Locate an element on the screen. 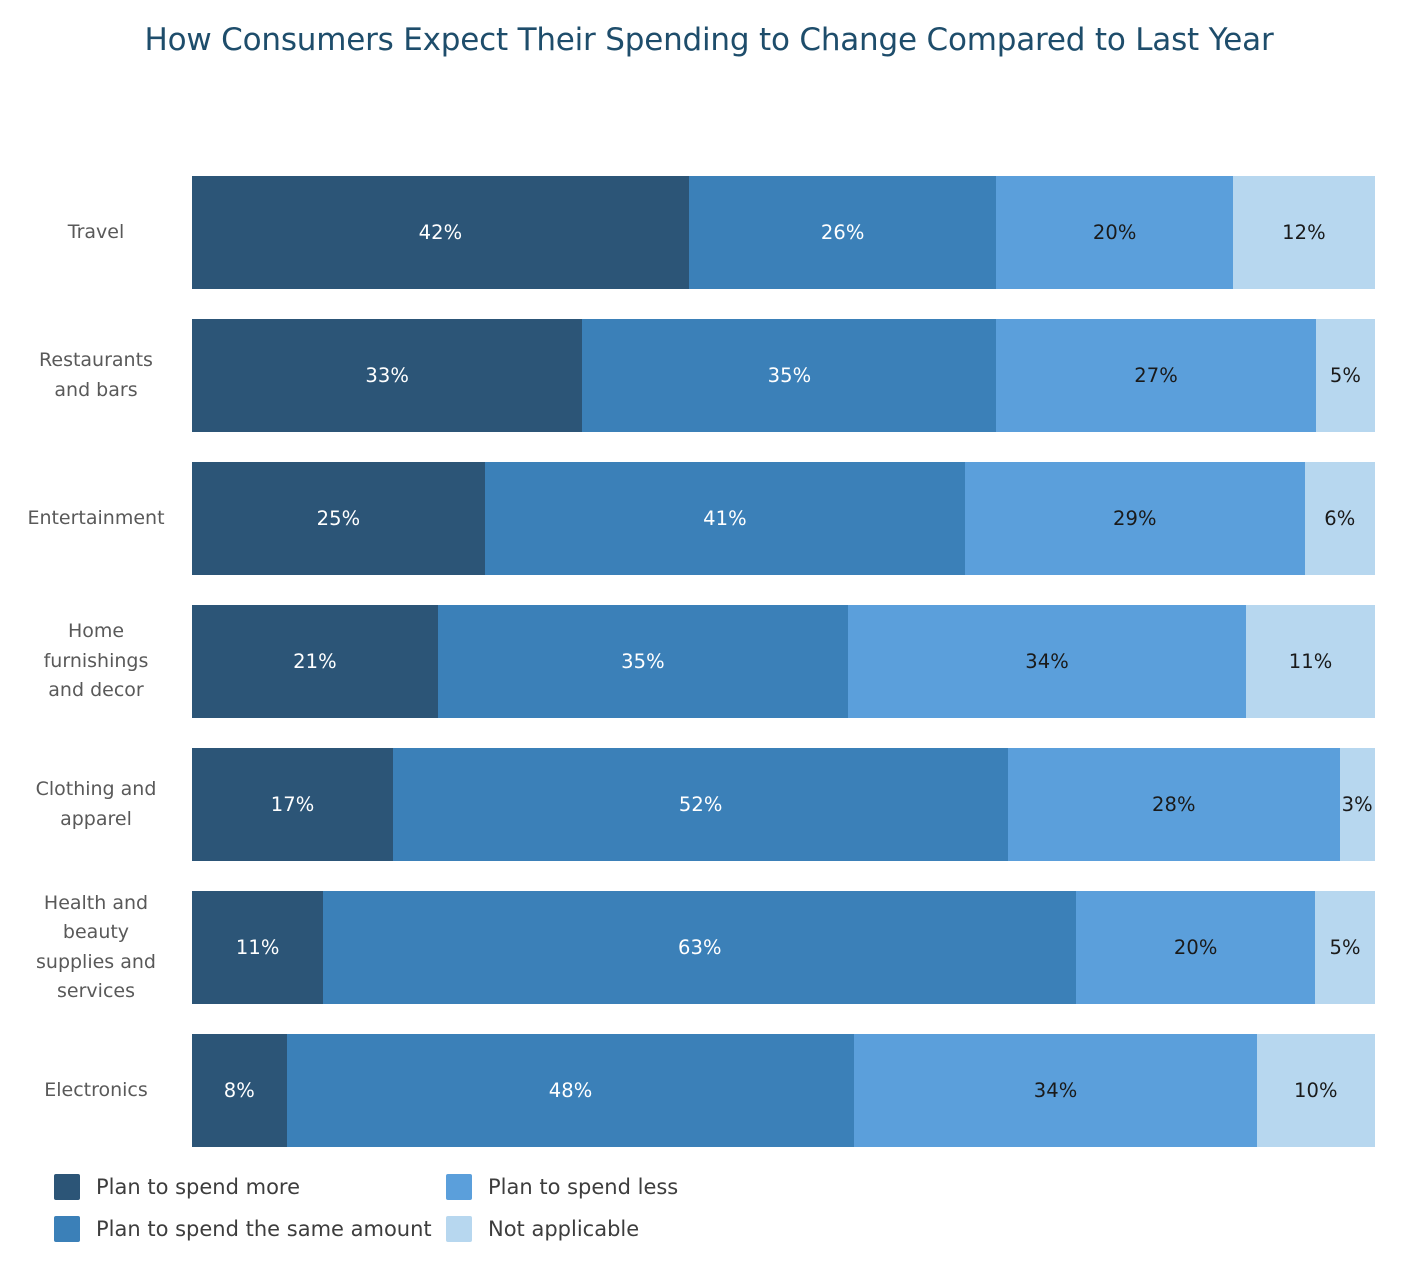  bar-segment: 52% is located at coordinates (701, 804).